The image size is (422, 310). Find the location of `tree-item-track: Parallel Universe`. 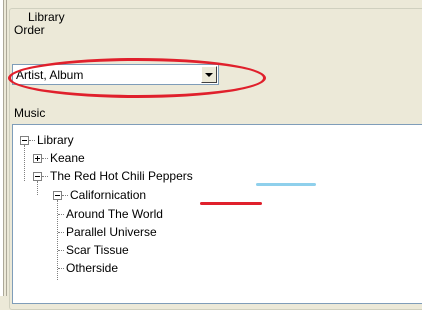

tree-item-track: Parallel Universe is located at coordinates (111, 232).